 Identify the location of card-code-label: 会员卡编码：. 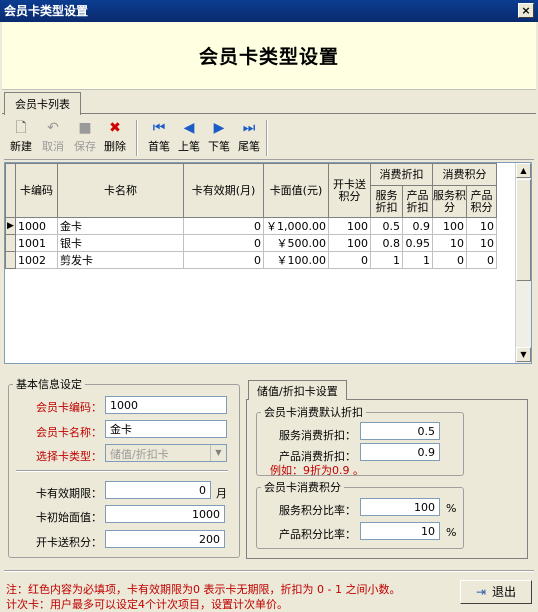
(69, 407).